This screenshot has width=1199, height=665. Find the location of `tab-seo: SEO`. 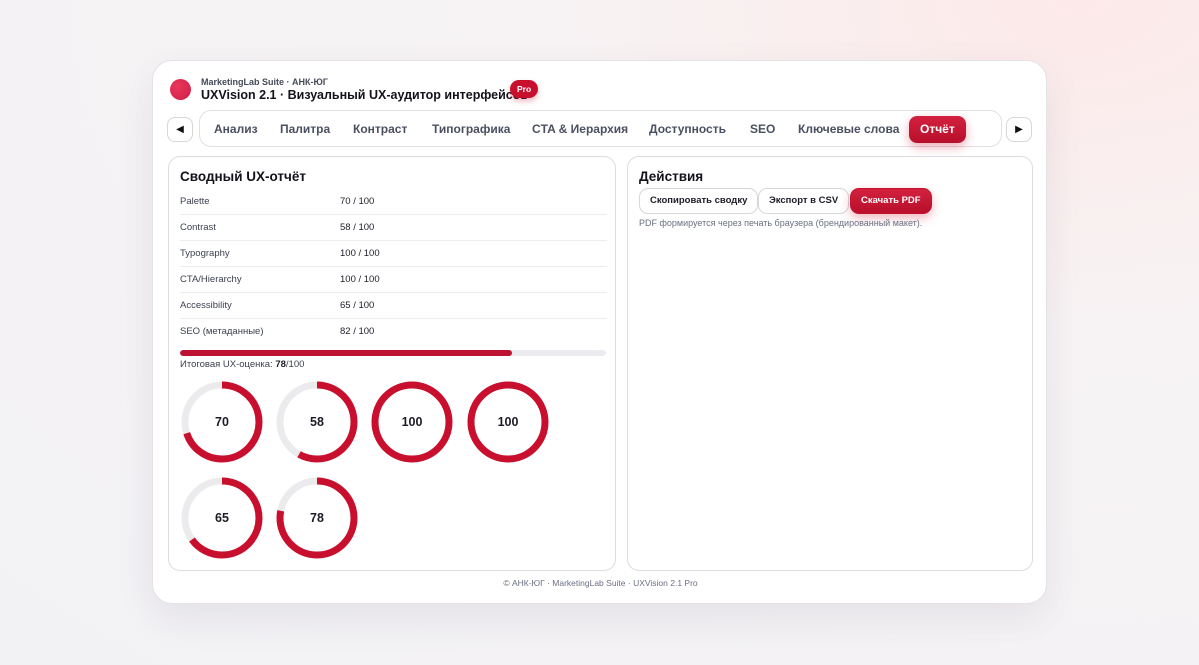

tab-seo: SEO is located at coordinates (762, 129).